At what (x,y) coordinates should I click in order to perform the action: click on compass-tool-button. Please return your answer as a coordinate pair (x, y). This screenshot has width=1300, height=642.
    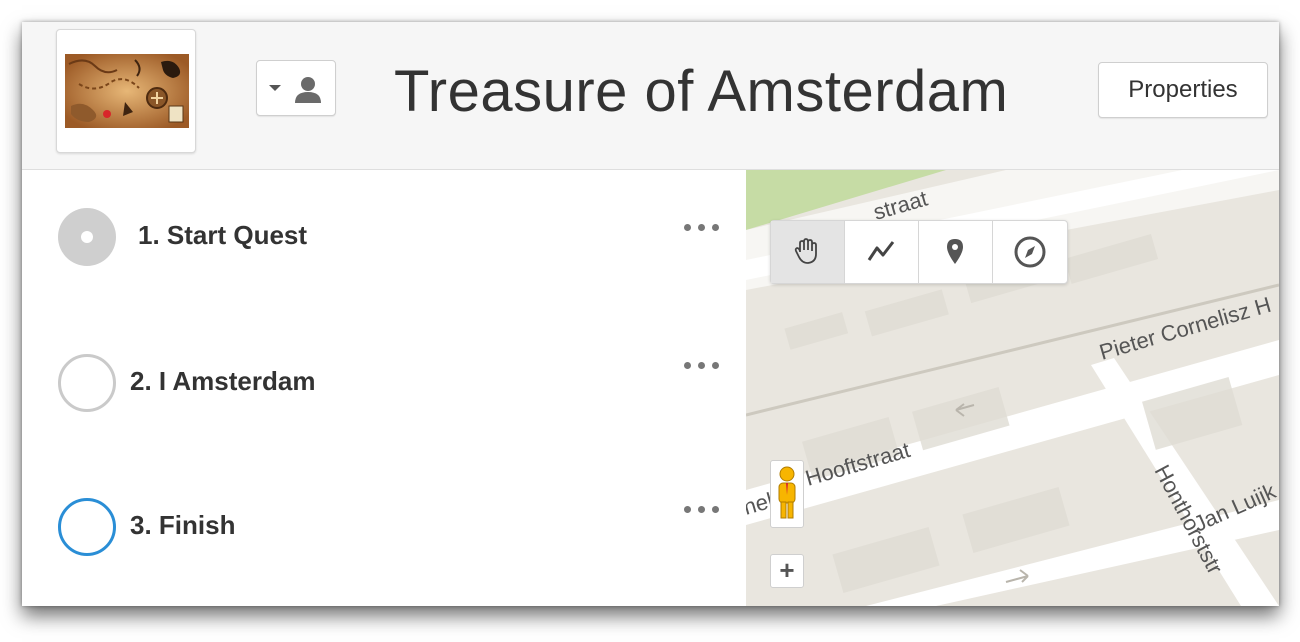
    Looking at the image, I should click on (1029, 252).